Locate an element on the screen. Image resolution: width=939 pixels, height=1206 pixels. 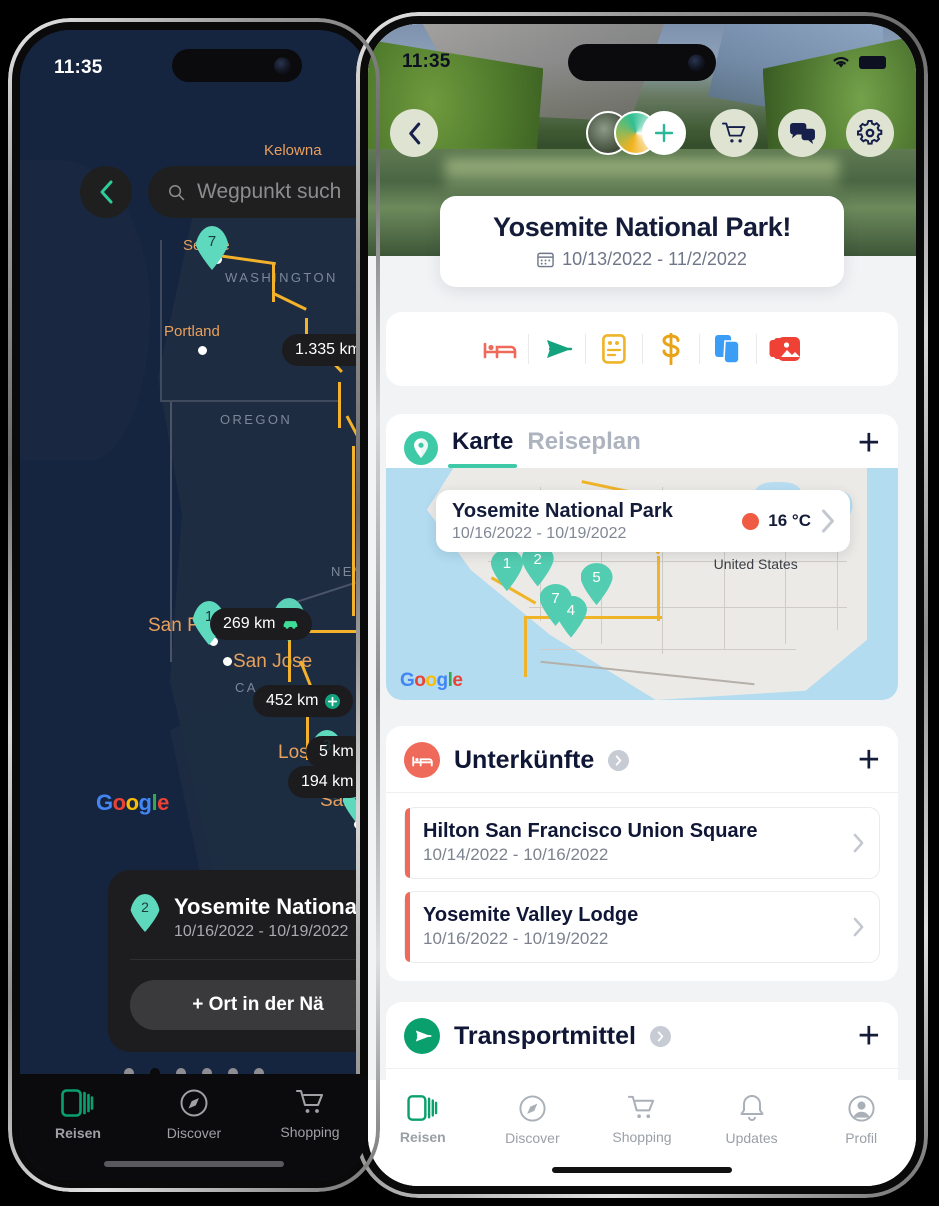
map-label-losangeles: Los is located at coordinates (293, 752).